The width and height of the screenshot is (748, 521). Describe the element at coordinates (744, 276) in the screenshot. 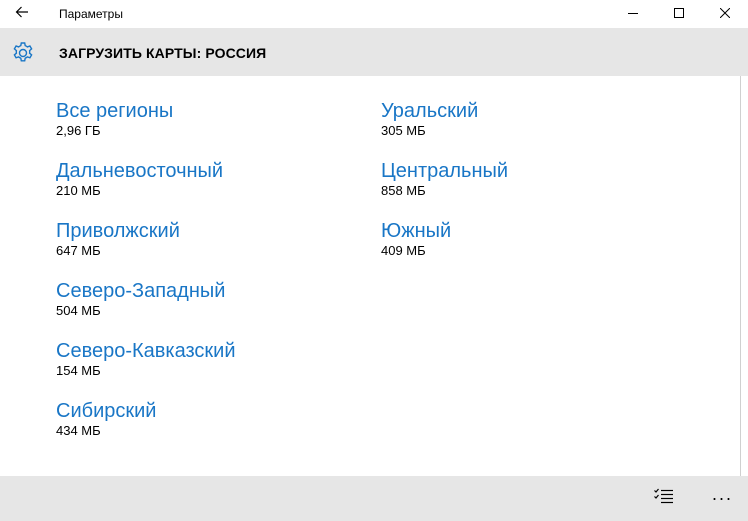

I see `scroll-edge` at that location.